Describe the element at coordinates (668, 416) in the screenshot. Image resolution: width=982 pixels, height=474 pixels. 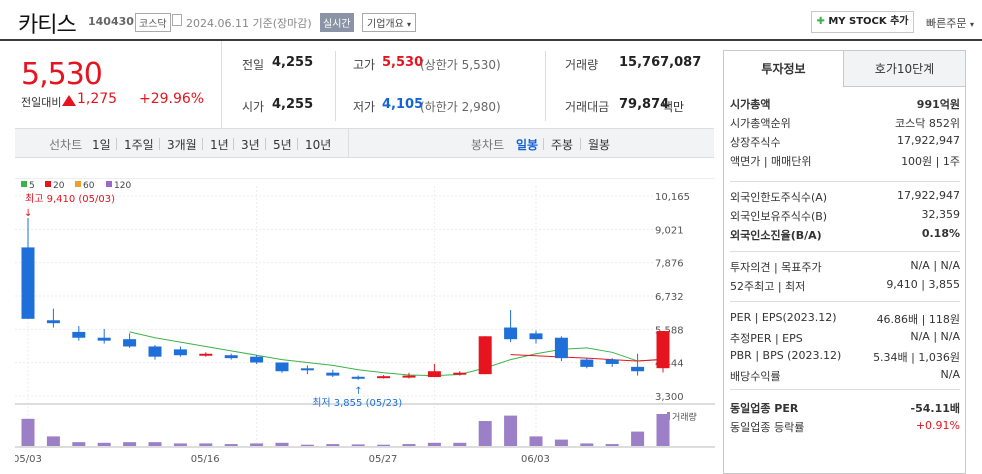
I see `volume-legend-swatch` at that location.